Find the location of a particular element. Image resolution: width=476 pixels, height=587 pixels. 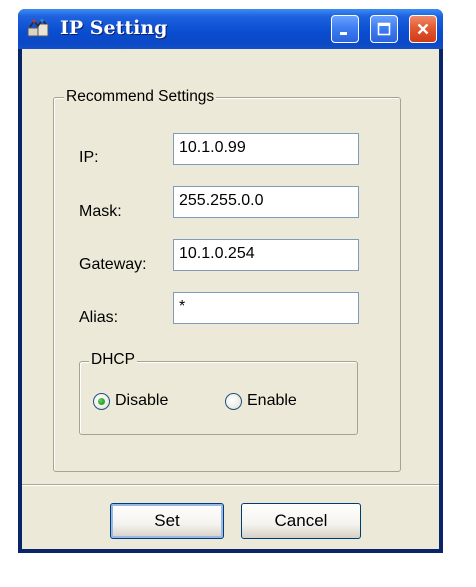

gateway-label: Gateway: is located at coordinates (113, 264).